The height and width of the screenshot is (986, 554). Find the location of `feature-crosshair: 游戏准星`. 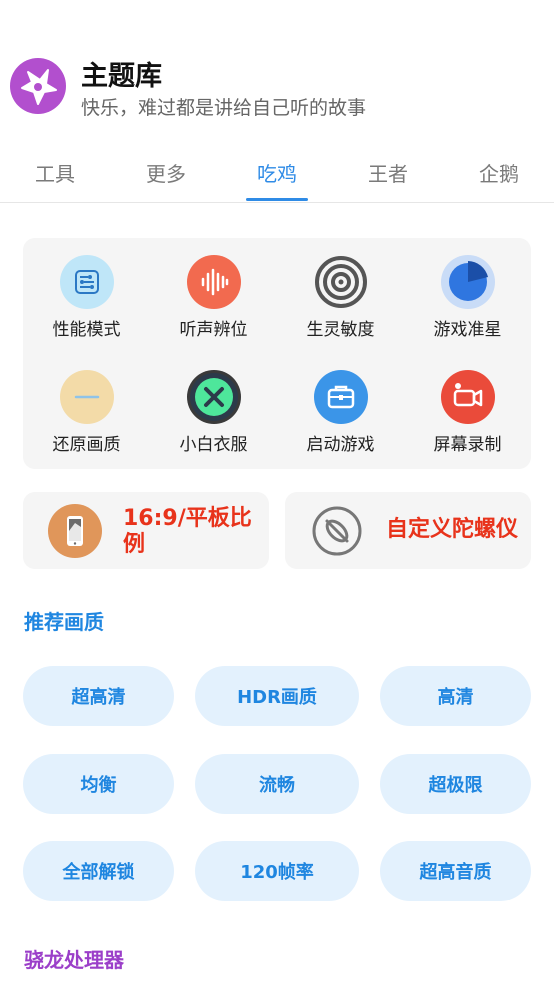

feature-crosshair: 游戏准星 is located at coordinates (467, 297).